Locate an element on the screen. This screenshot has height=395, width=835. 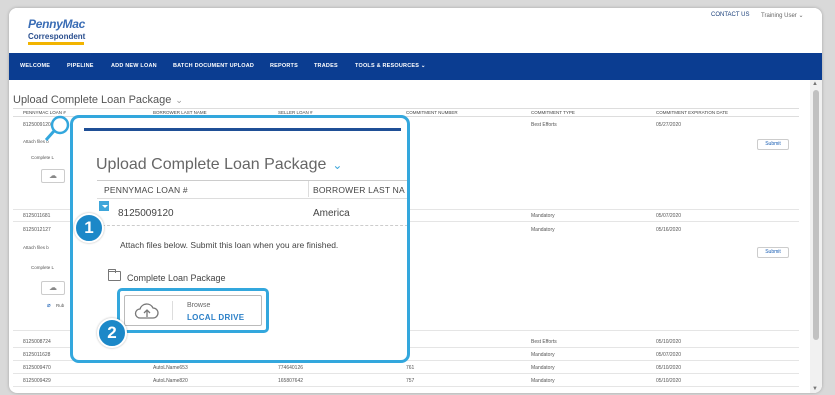
nav-welcome: WELCOME is located at coordinates (35, 66).